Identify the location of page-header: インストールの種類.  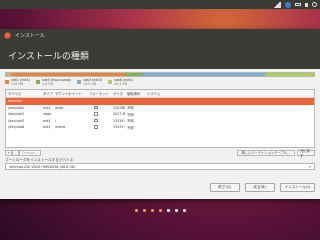
(160, 55).